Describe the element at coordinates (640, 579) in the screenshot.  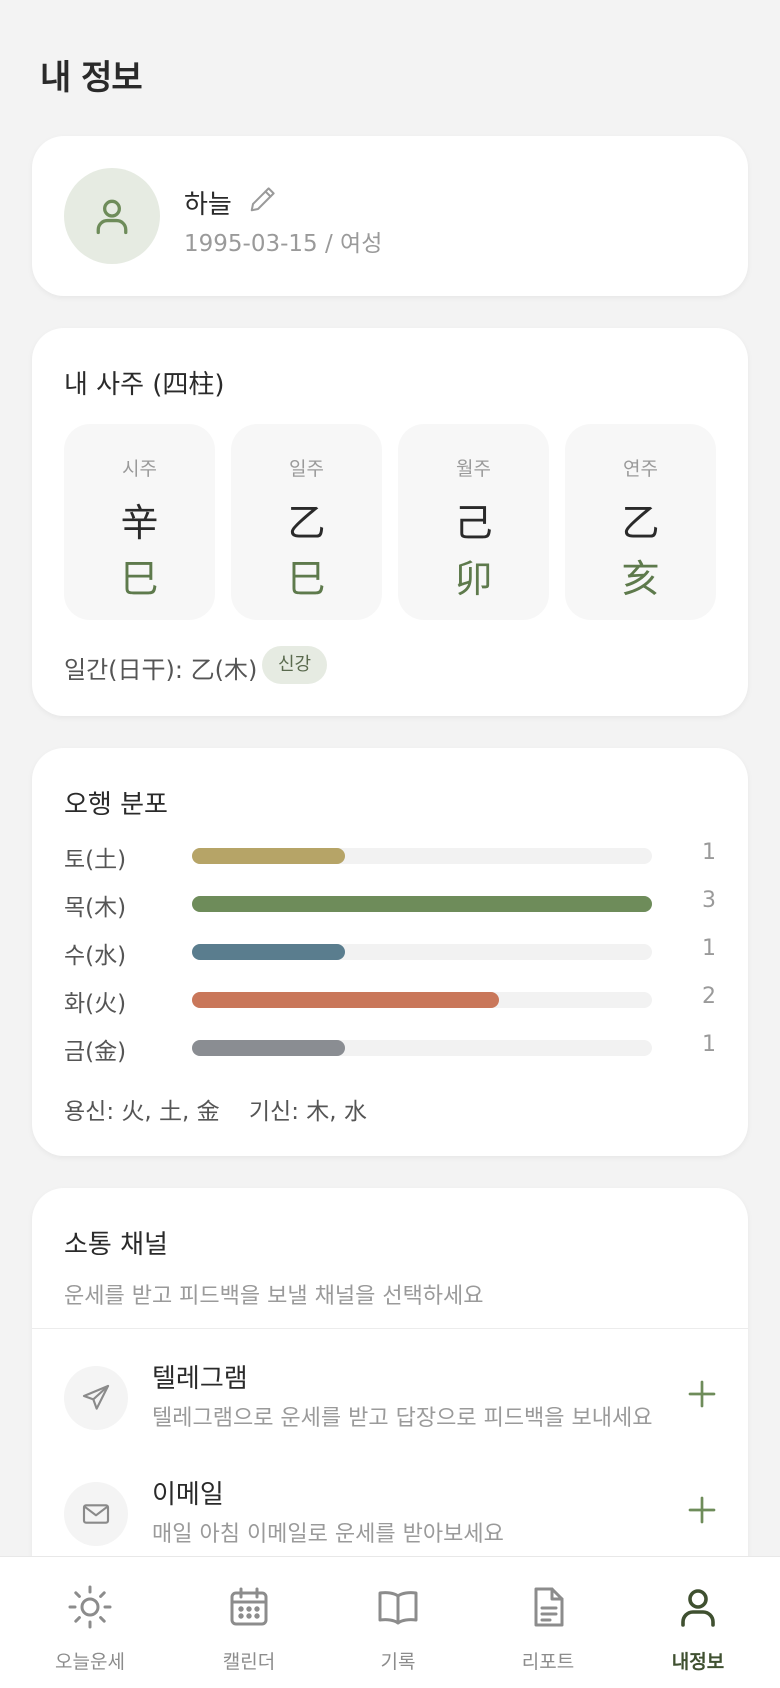
I see `pillar-branch: 亥` at that location.